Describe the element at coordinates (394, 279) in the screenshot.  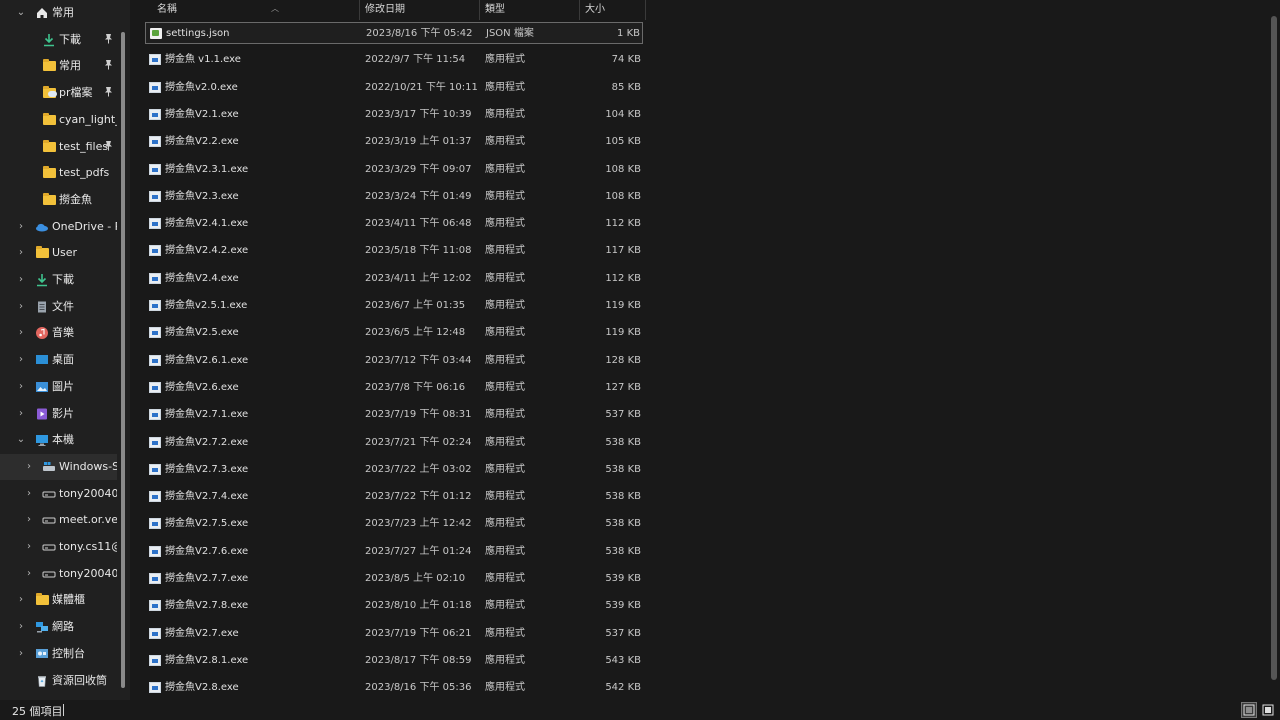
I see `file-row: 撈金魚V2.4.exe 2023/4/11 上午 12:02 應用程式 112 KB` at that location.